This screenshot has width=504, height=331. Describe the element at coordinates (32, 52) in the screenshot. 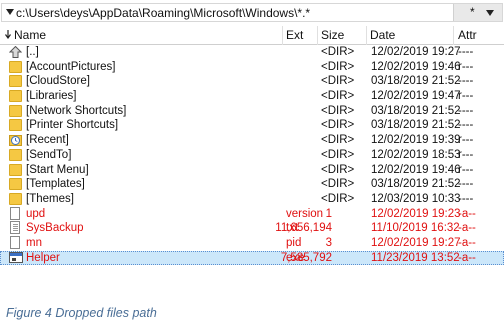

I see `file-name: [..]` at that location.